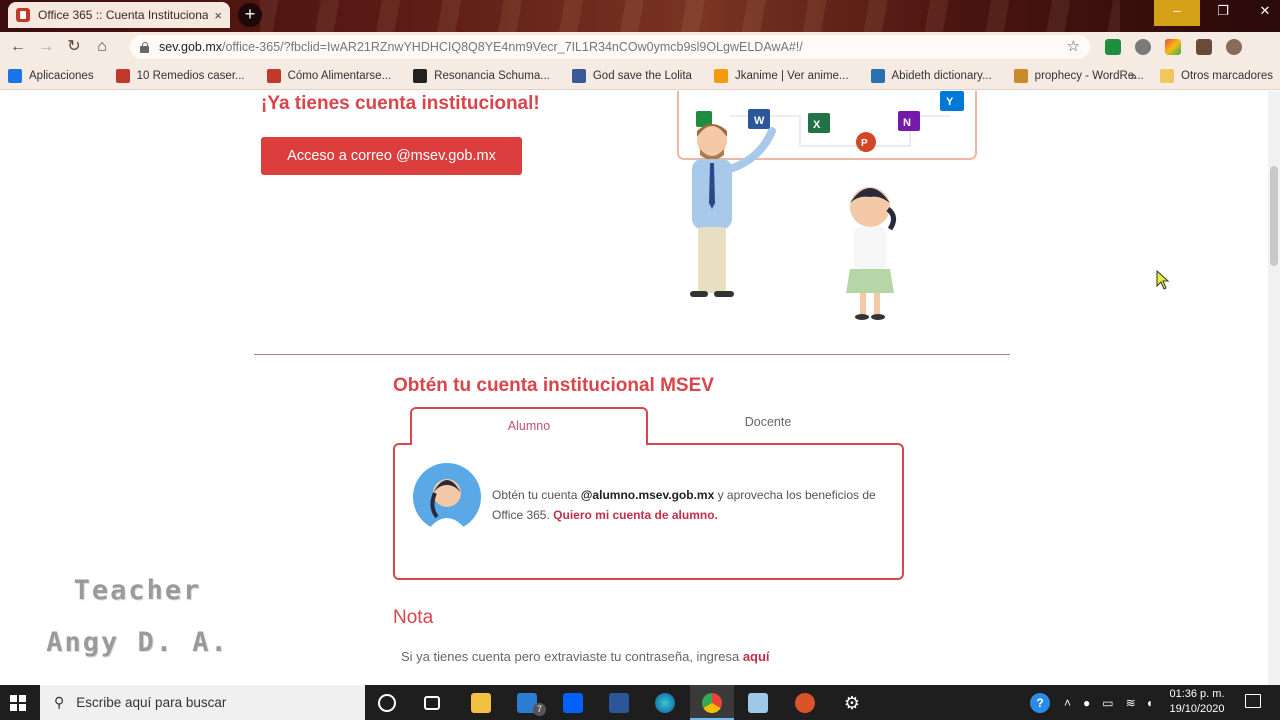  Describe the element at coordinates (665, 703) in the screenshot. I see `edge-icon` at that location.